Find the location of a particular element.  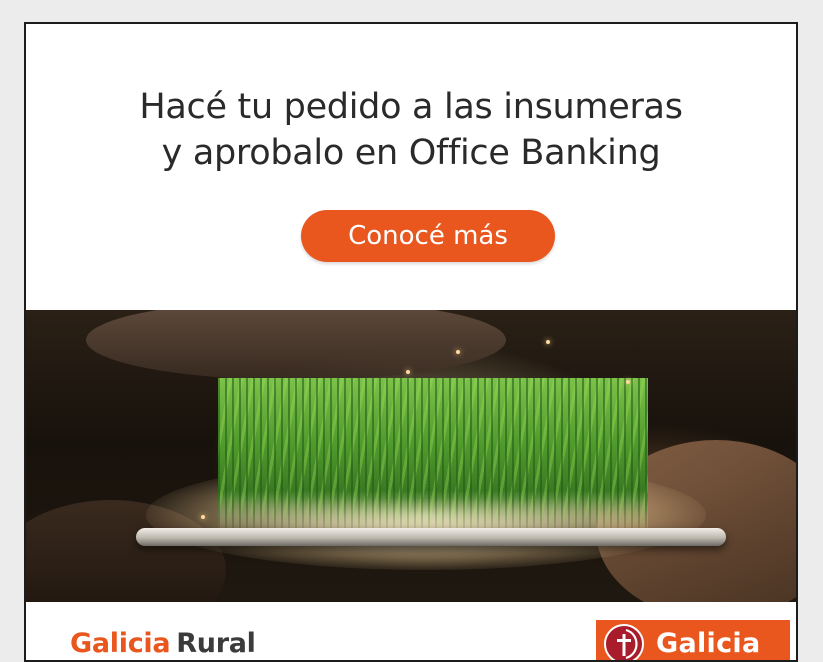

galicia-cross-icon is located at coordinates (624, 642).